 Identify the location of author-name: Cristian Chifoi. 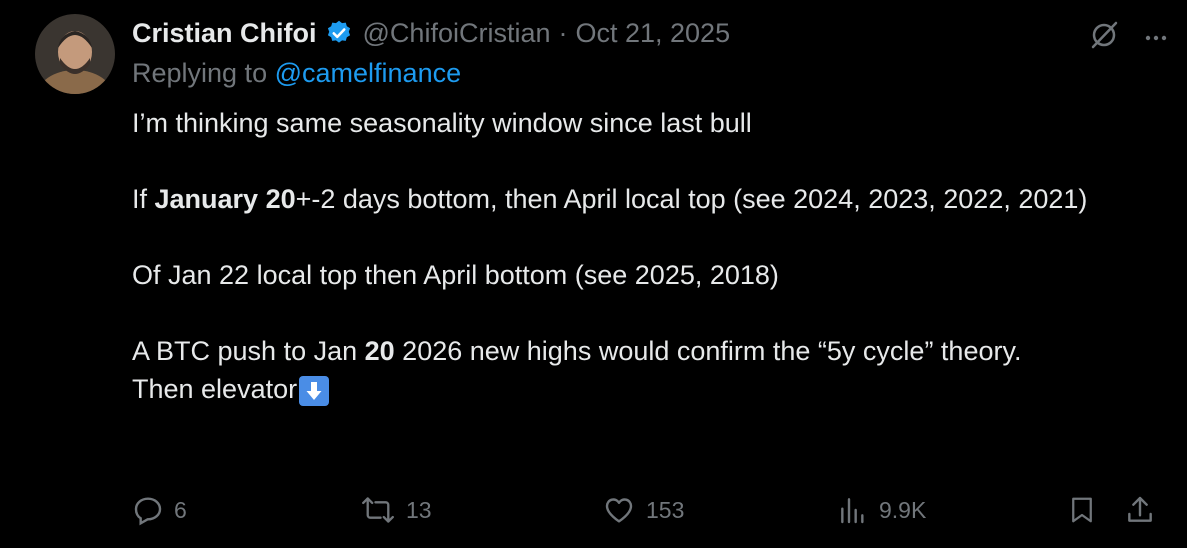
(224, 33).